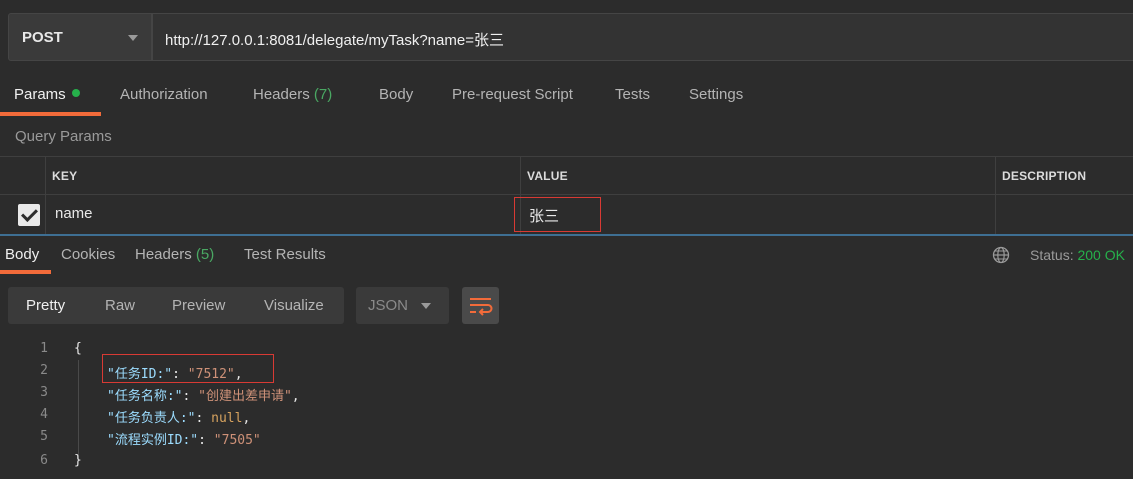 The height and width of the screenshot is (479, 1133). Describe the element at coordinates (40, 94) in the screenshot. I see `tab-params-label: Params` at that location.